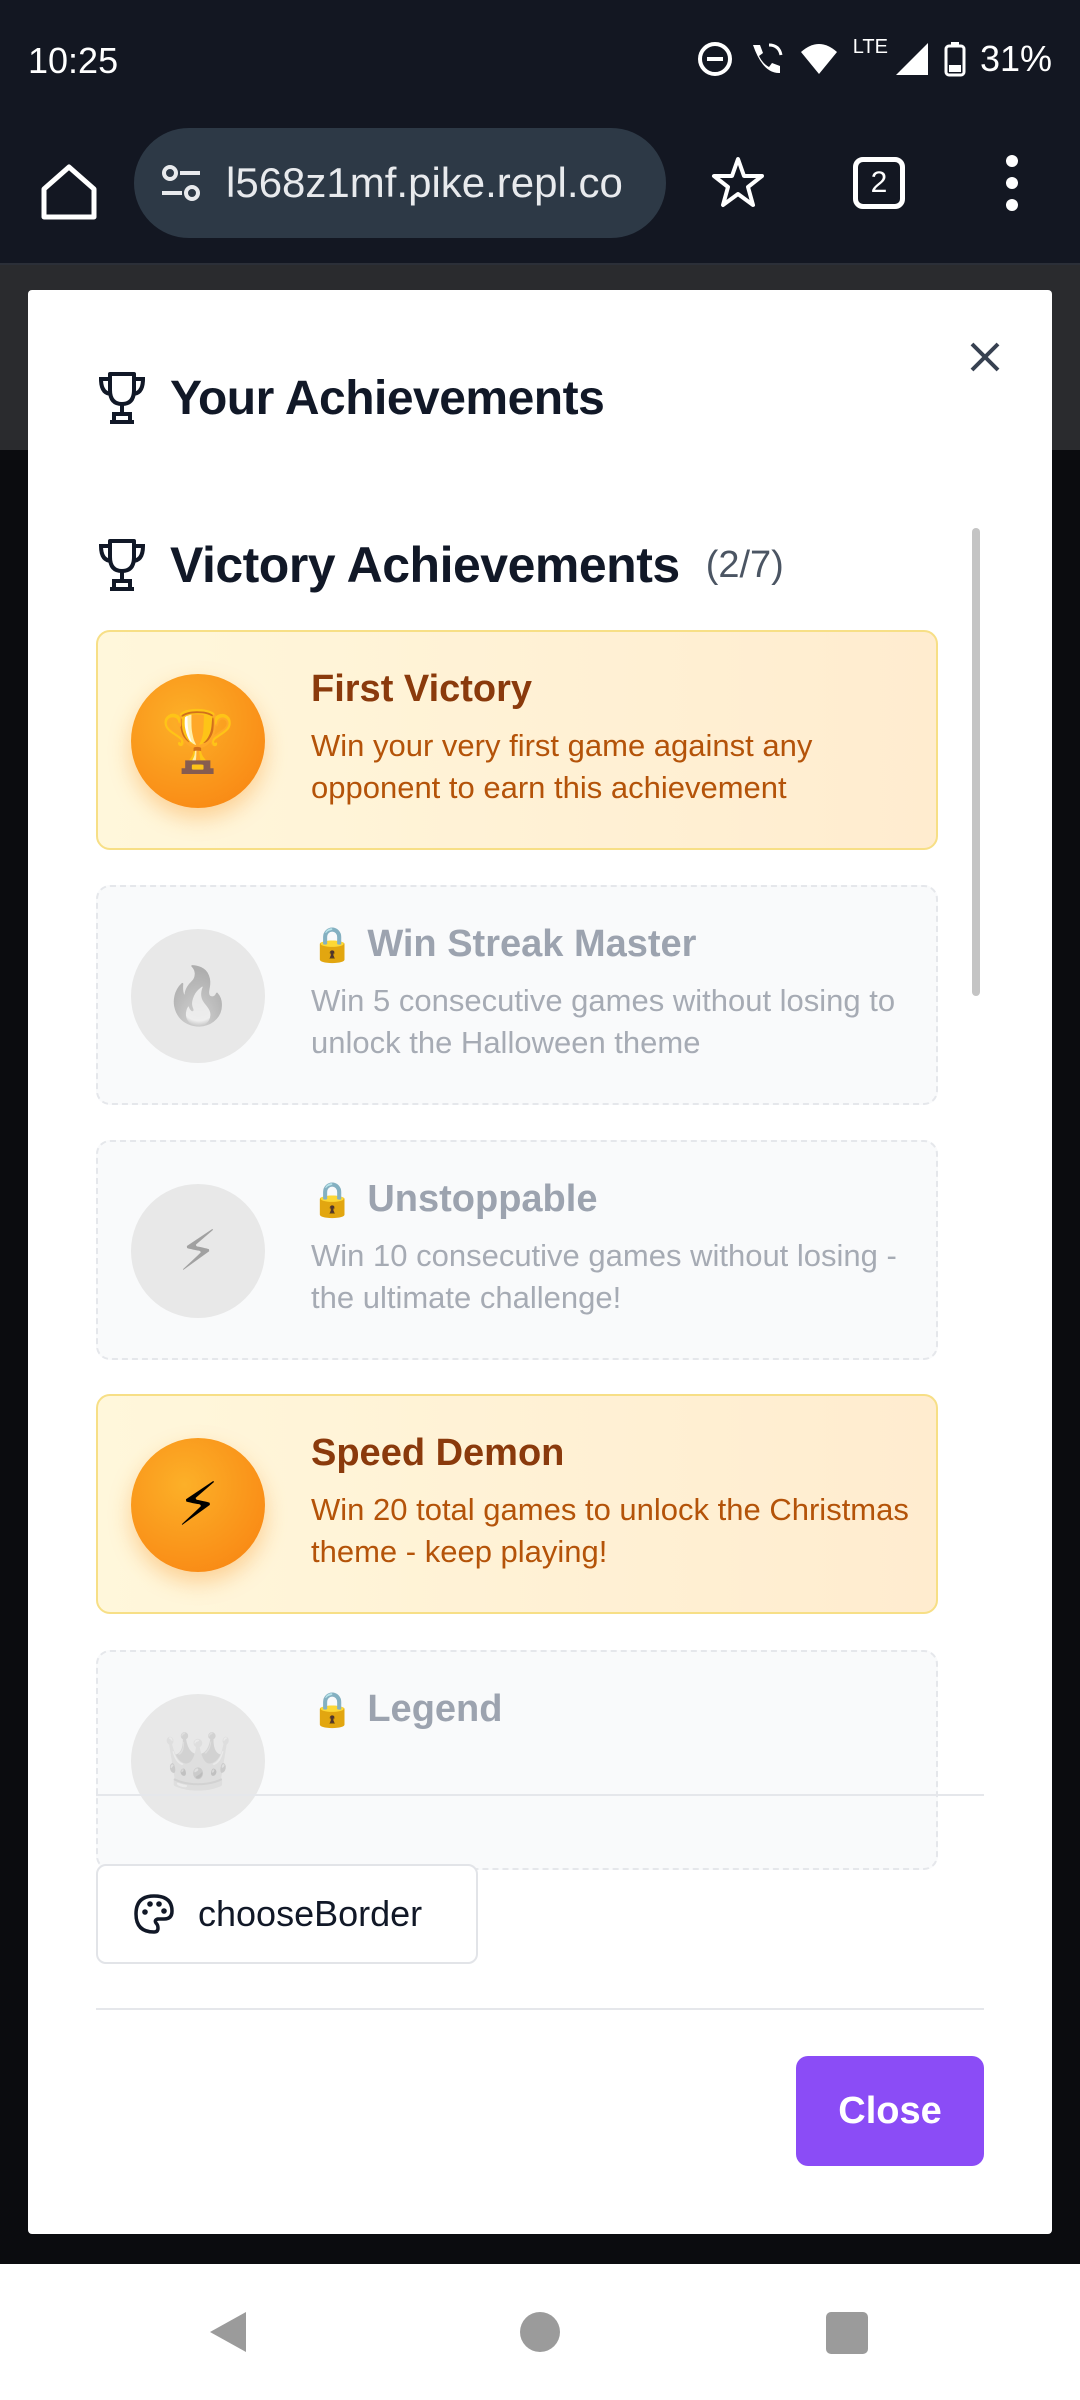 This screenshot has width=1080, height=2400. I want to click on battery-icon, so click(955, 59).